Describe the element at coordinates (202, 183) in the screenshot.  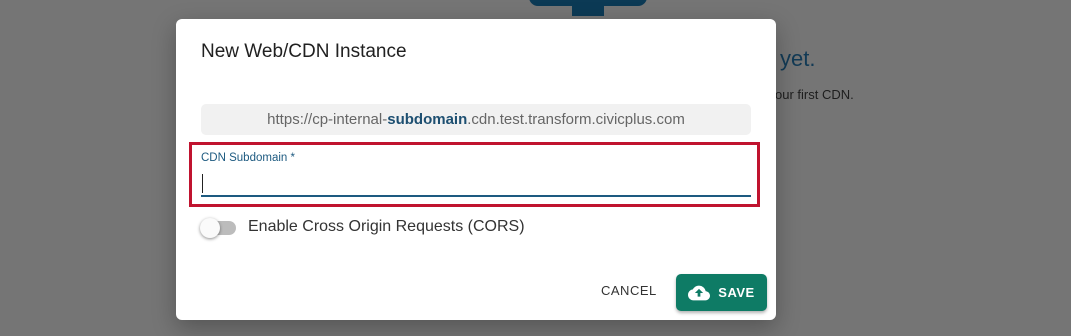
I see `text-caret` at that location.